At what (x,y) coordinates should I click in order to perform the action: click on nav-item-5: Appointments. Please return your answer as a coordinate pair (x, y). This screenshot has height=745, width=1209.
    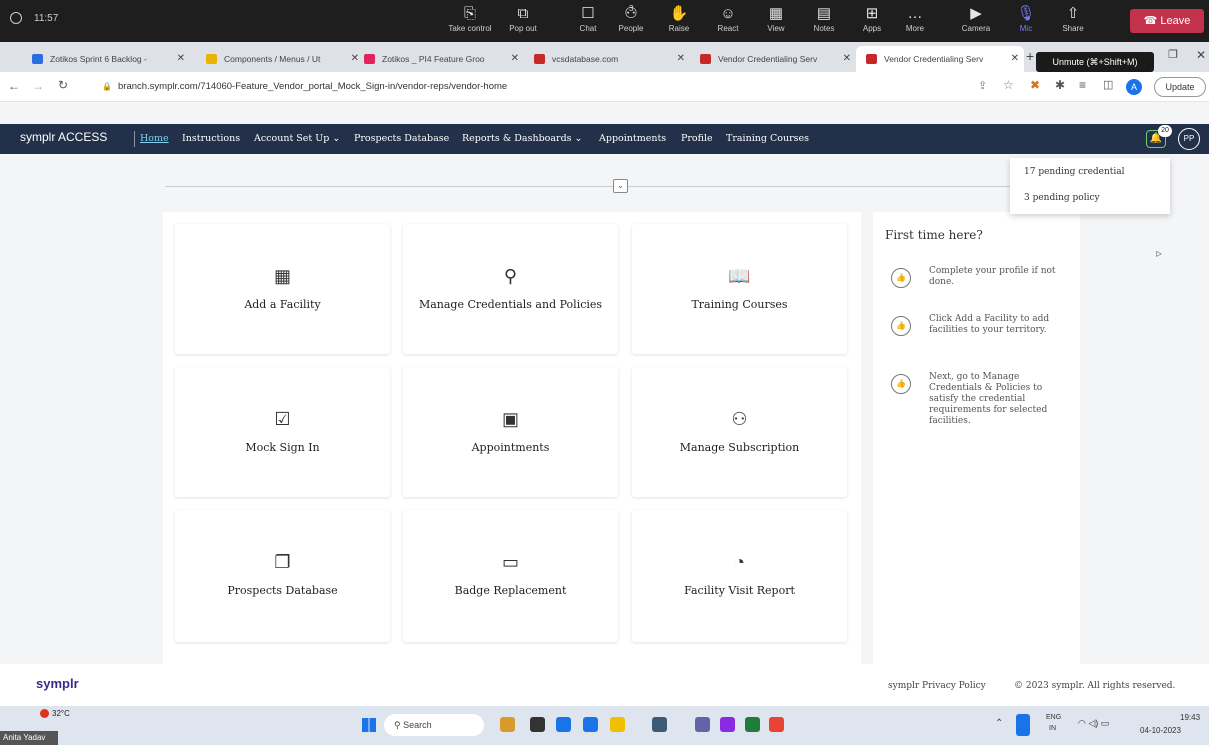
    Looking at the image, I should click on (632, 139).